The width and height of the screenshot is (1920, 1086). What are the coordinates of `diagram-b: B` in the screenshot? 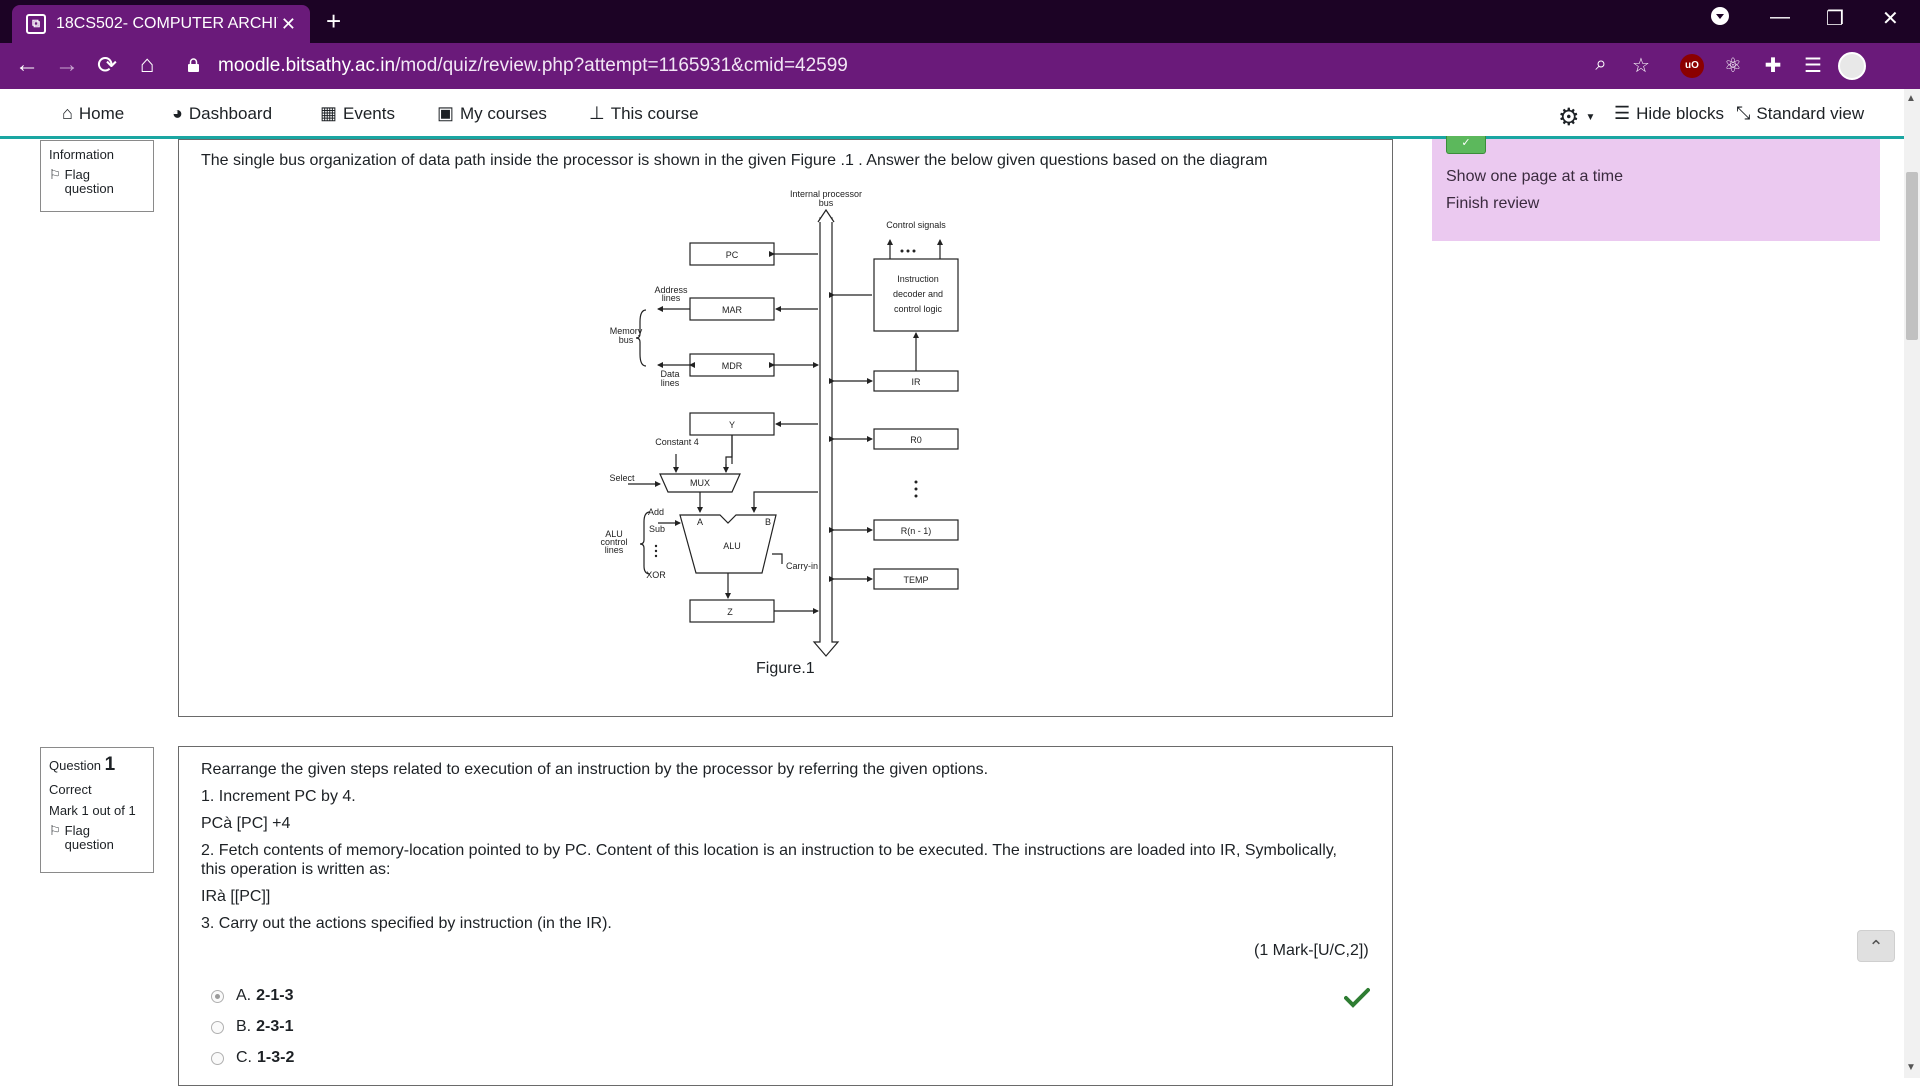 It's located at (768, 522).